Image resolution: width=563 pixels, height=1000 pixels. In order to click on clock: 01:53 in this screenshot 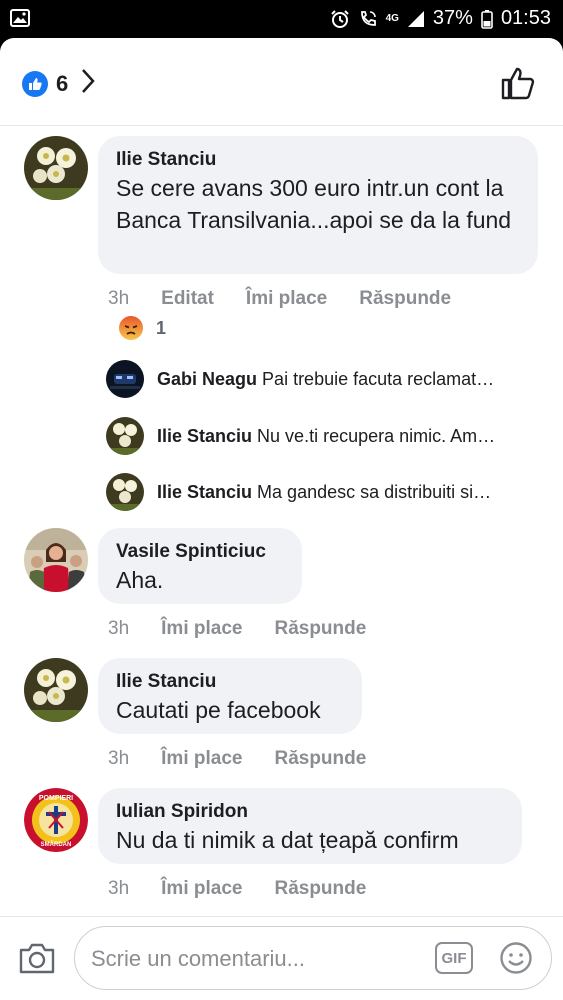, I will do `click(525, 18)`.